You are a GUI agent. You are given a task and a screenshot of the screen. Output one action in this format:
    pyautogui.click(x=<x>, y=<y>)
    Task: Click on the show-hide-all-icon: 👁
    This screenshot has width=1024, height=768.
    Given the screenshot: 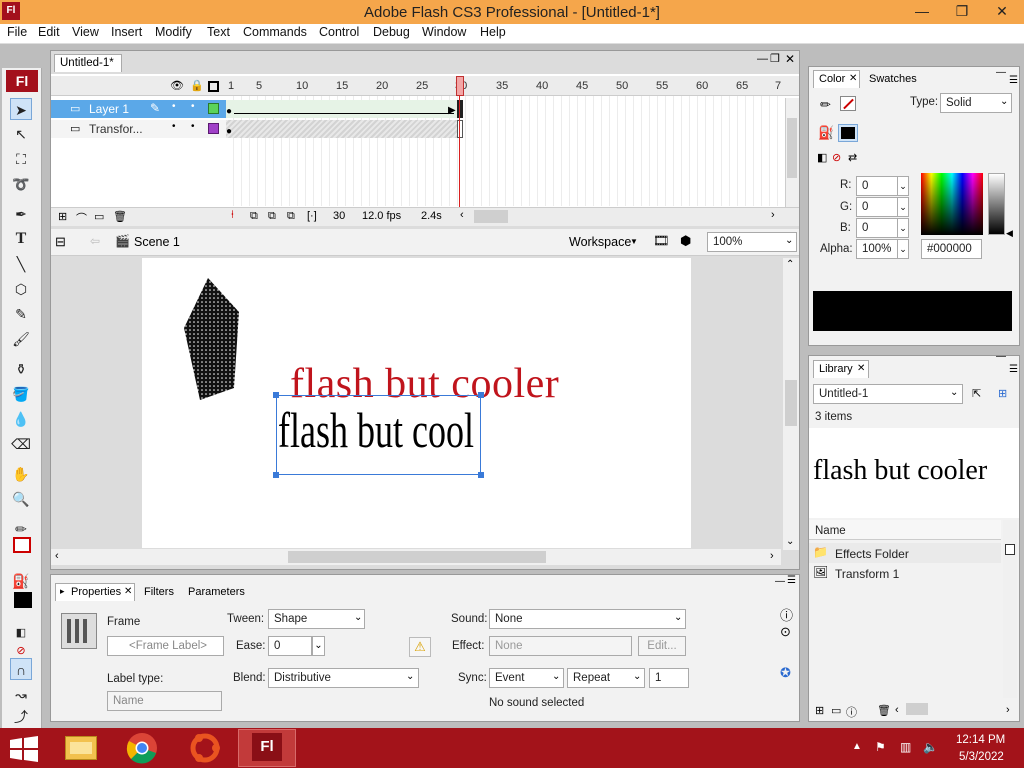 What is the action you would take?
    pyautogui.click(x=177, y=85)
    